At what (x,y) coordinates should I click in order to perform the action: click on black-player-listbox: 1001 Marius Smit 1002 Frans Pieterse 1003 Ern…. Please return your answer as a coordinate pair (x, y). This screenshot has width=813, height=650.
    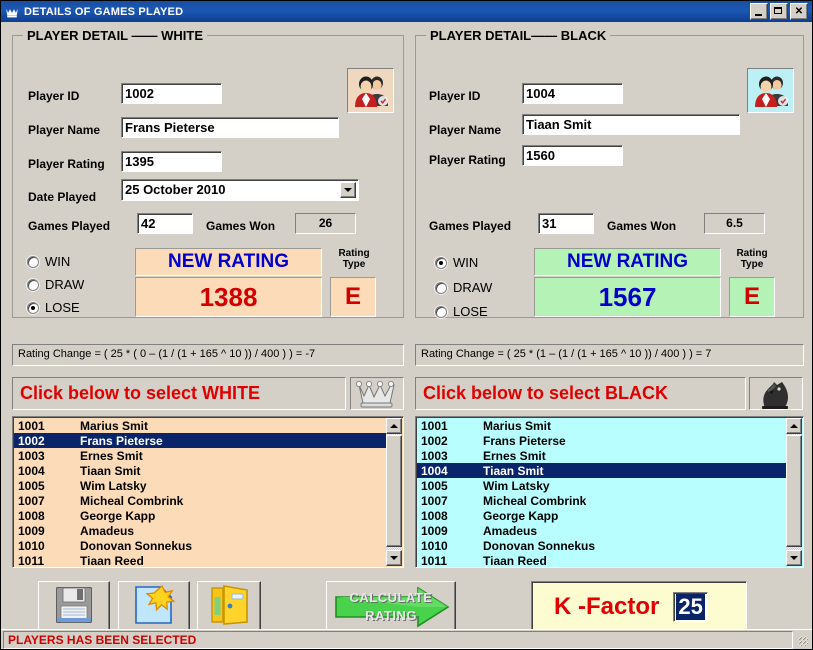
    Looking at the image, I should click on (609, 492).